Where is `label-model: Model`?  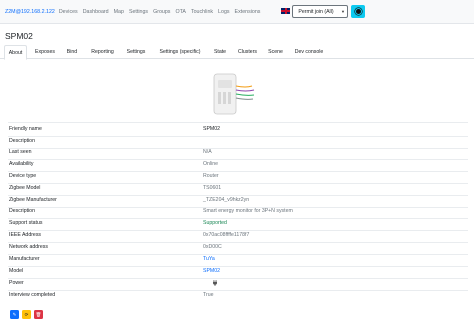 label-model: Model is located at coordinates (16, 271).